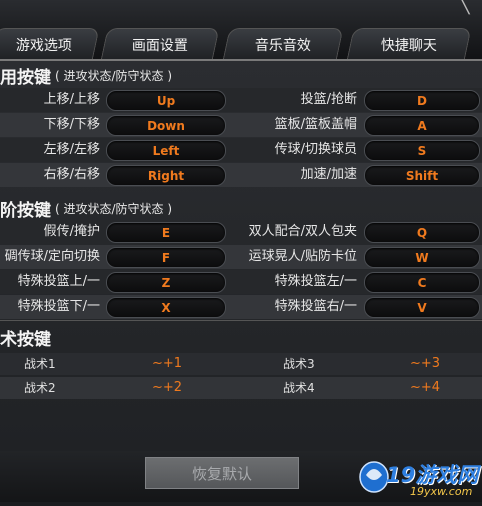 The height and width of the screenshot is (506, 482). Describe the element at coordinates (40, 388) in the screenshot. I see `tactic-left-label: 战术2` at that location.